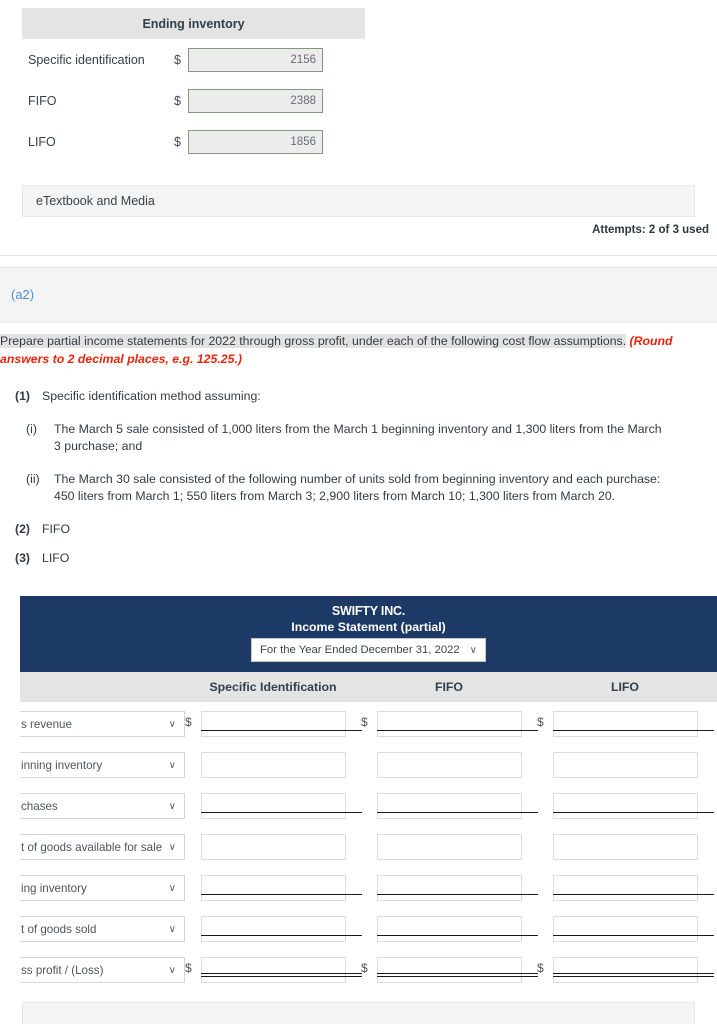 The height and width of the screenshot is (1024, 717). Describe the element at coordinates (273, 724) in the screenshot. I see `amount-input-si-sales-revenue` at that location.